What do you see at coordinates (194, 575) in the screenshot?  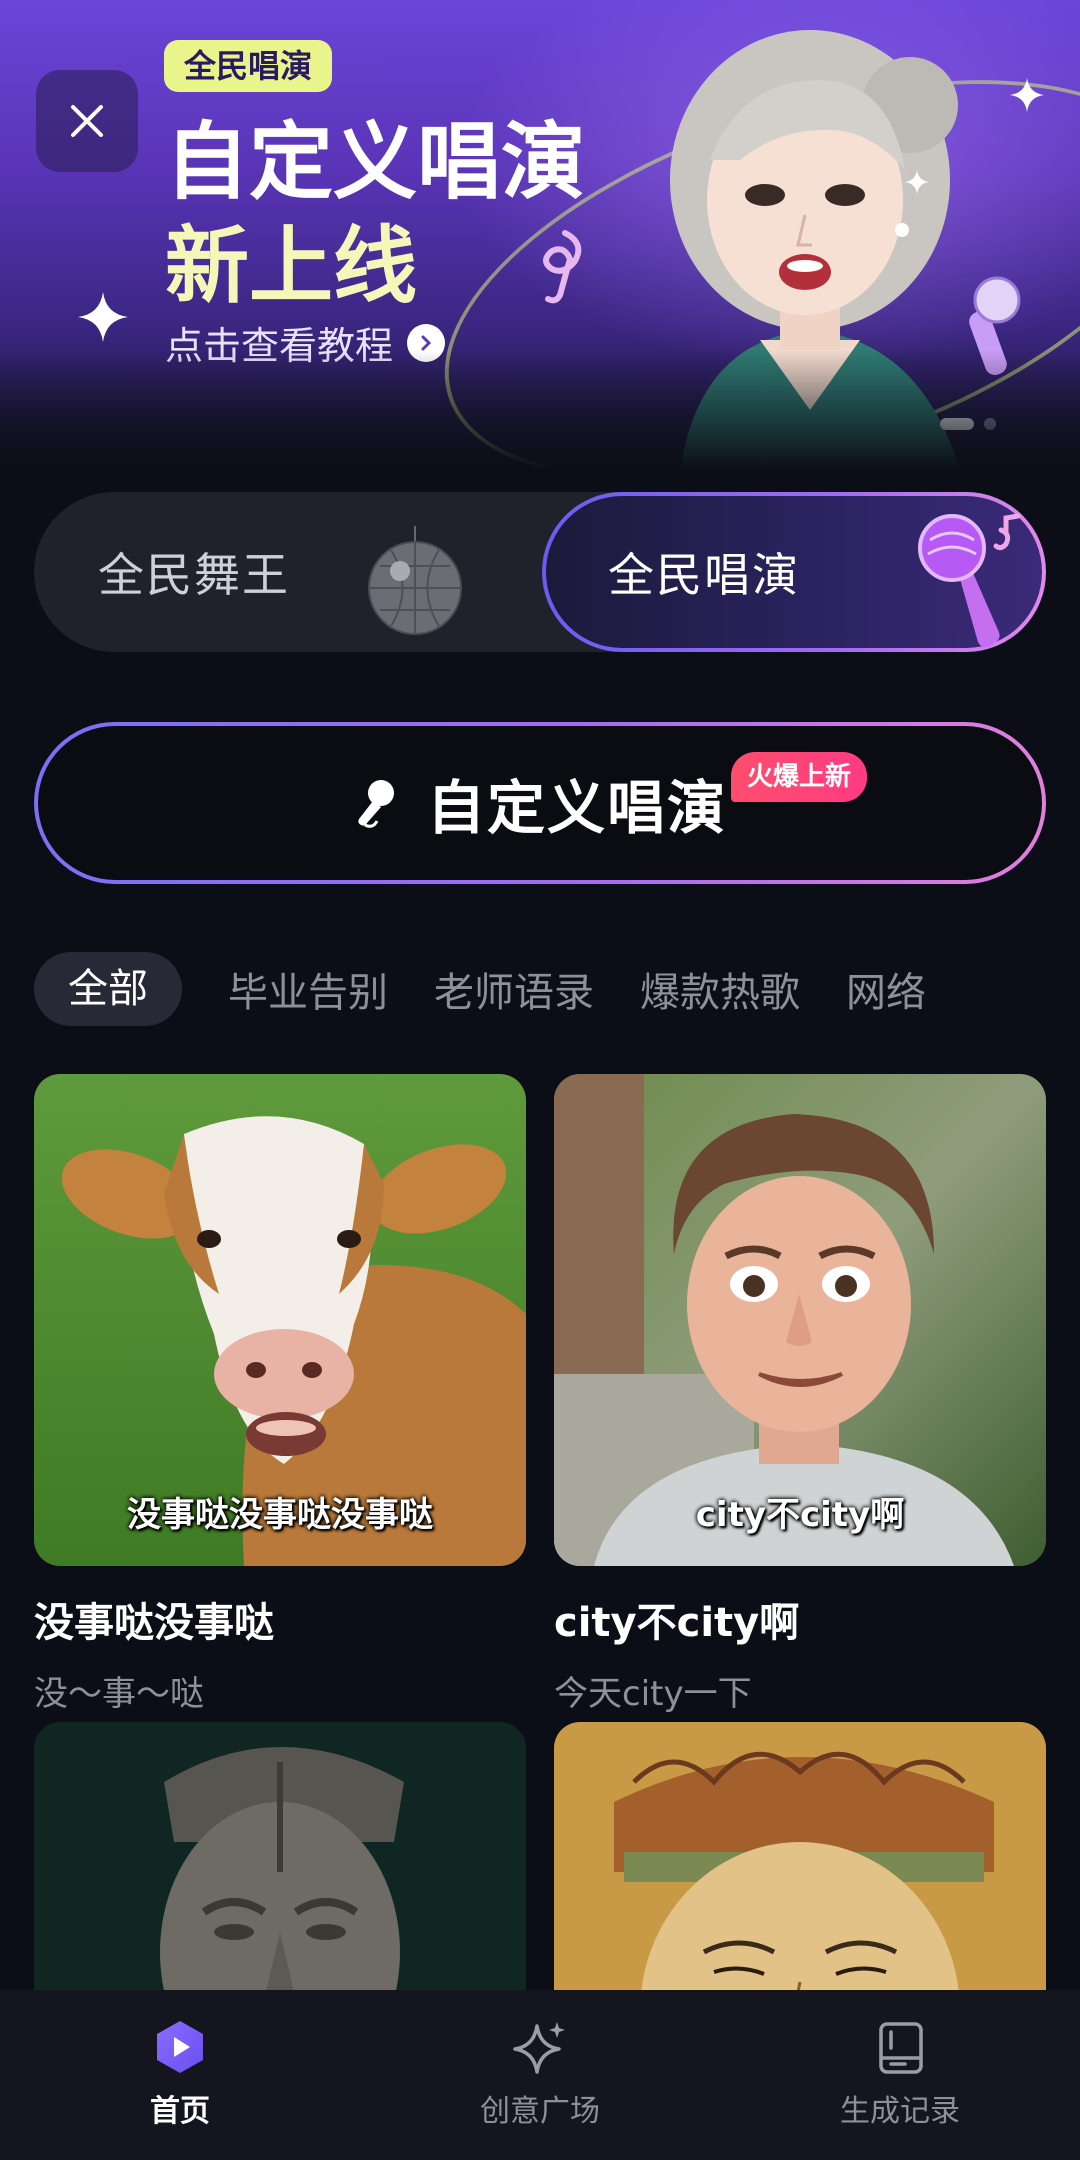 I see `mode-option-dance-label: 全民舞王` at bounding box center [194, 575].